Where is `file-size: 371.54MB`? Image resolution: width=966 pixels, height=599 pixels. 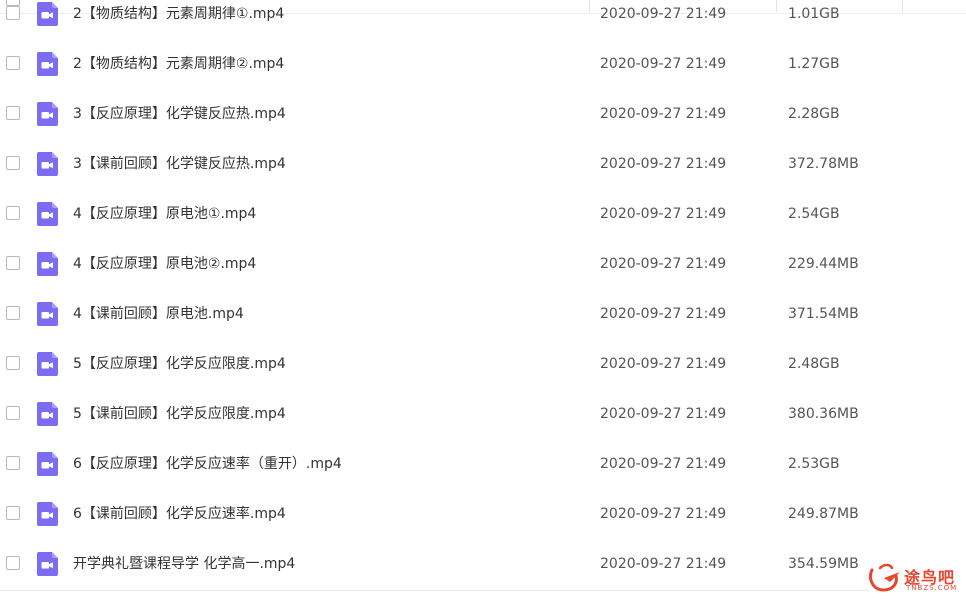
file-size: 371.54MB is located at coordinates (823, 314).